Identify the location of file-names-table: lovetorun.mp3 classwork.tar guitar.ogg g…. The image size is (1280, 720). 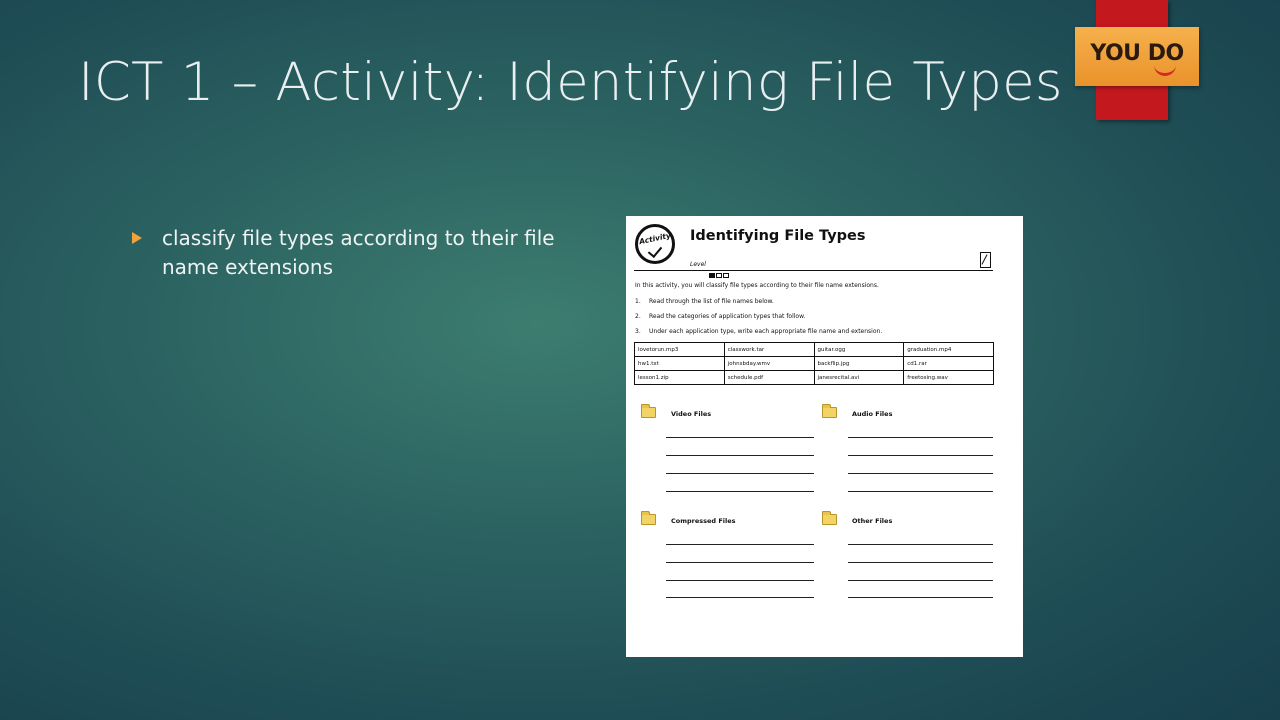
(814, 363).